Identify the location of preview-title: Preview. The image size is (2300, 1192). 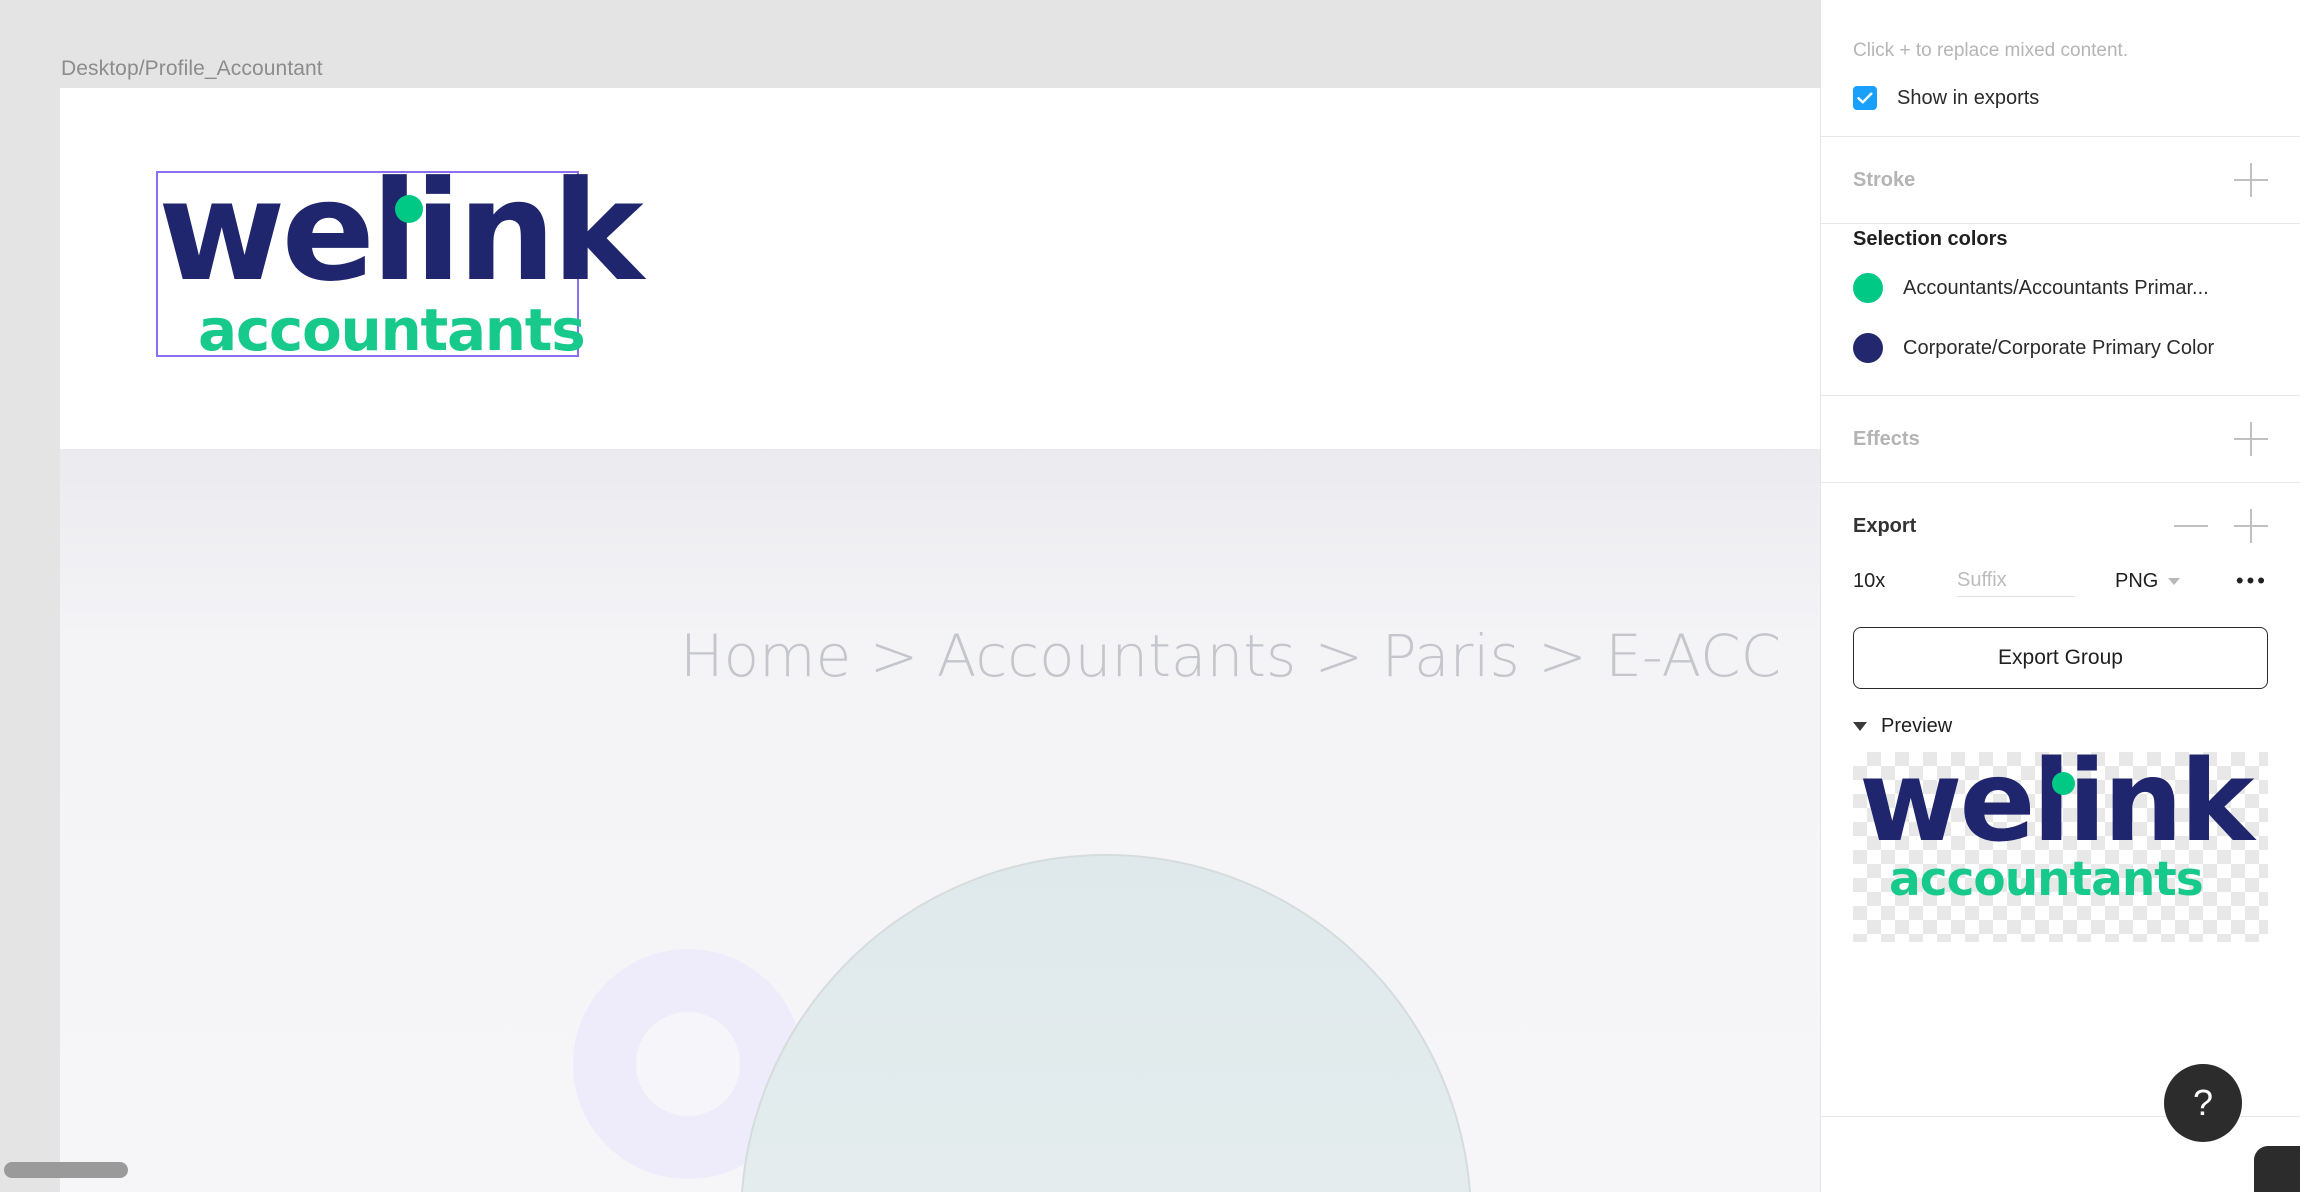
(1917, 726).